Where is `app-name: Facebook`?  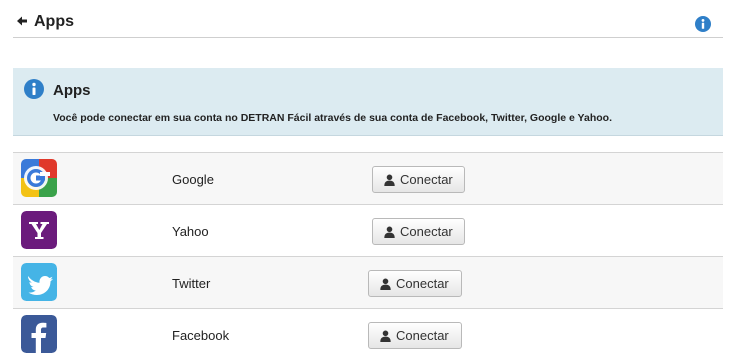
app-name: Facebook is located at coordinates (201, 335).